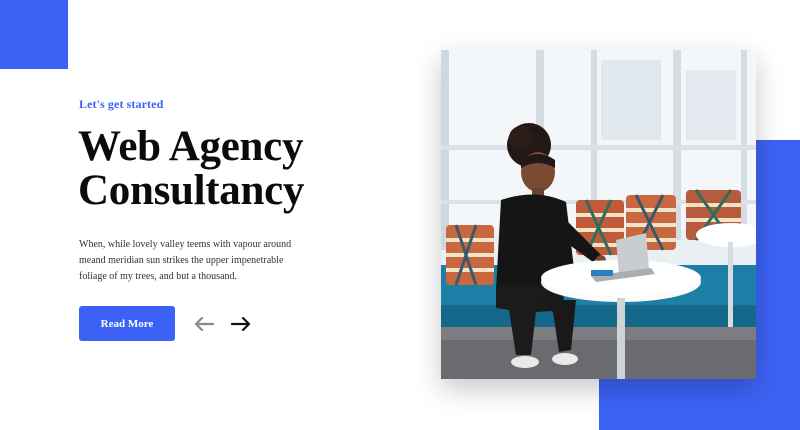  What do you see at coordinates (127, 323) in the screenshot?
I see `read-more-button: Read More` at bounding box center [127, 323].